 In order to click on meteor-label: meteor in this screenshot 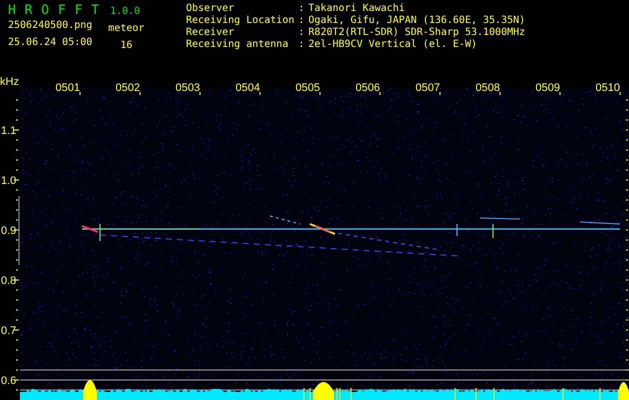, I will do `click(126, 29)`.